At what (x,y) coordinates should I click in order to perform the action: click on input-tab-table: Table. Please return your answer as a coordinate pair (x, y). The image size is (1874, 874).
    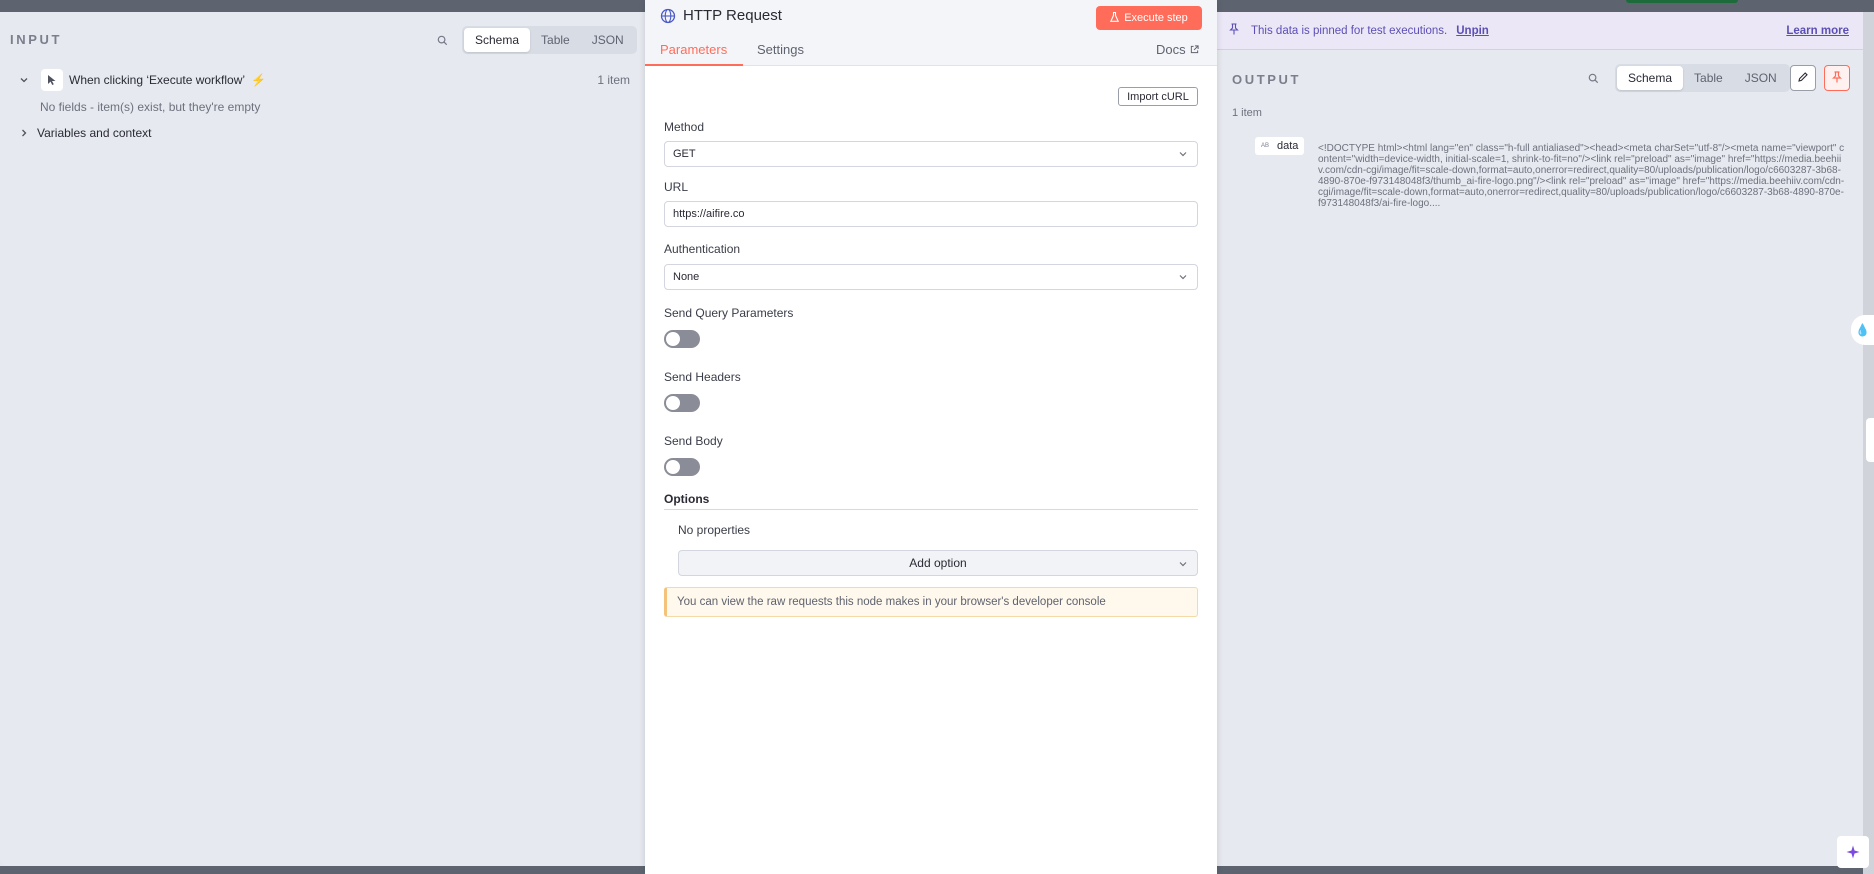
    Looking at the image, I should click on (555, 40).